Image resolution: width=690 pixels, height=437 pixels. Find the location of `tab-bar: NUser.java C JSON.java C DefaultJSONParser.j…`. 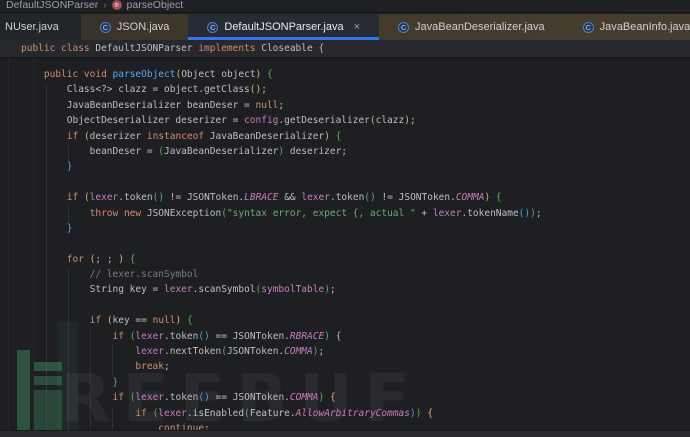

tab-bar: NUser.java C JSON.java C DefaultJSONParser.j… is located at coordinates (345, 27).